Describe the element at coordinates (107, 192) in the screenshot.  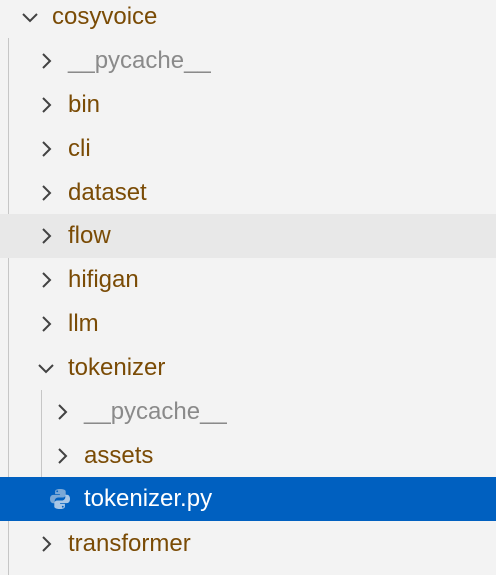
I see `tree-item-label: dataset` at that location.